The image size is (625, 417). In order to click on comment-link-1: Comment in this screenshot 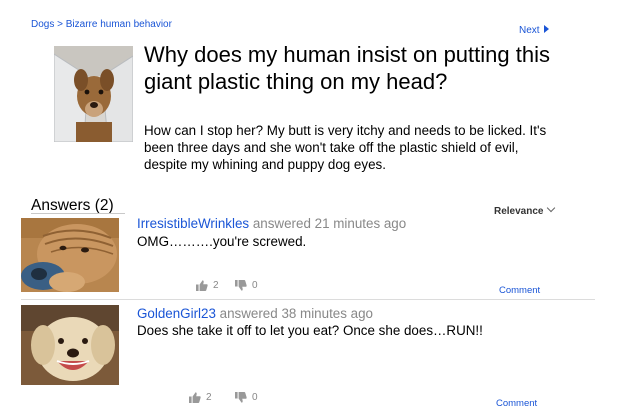, I will do `click(519, 290)`.